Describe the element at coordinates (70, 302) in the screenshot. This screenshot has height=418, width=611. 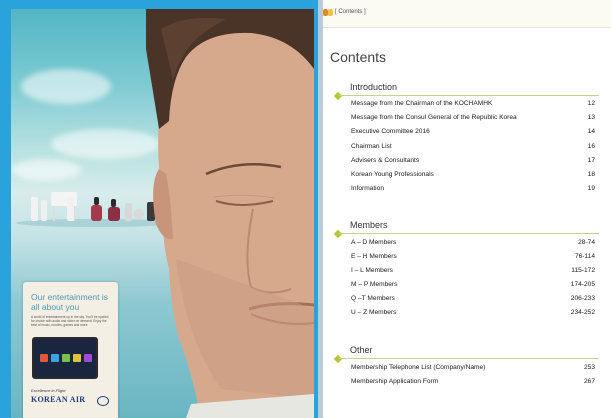
I see `promo-headline: Our entertainment is all about you` at that location.